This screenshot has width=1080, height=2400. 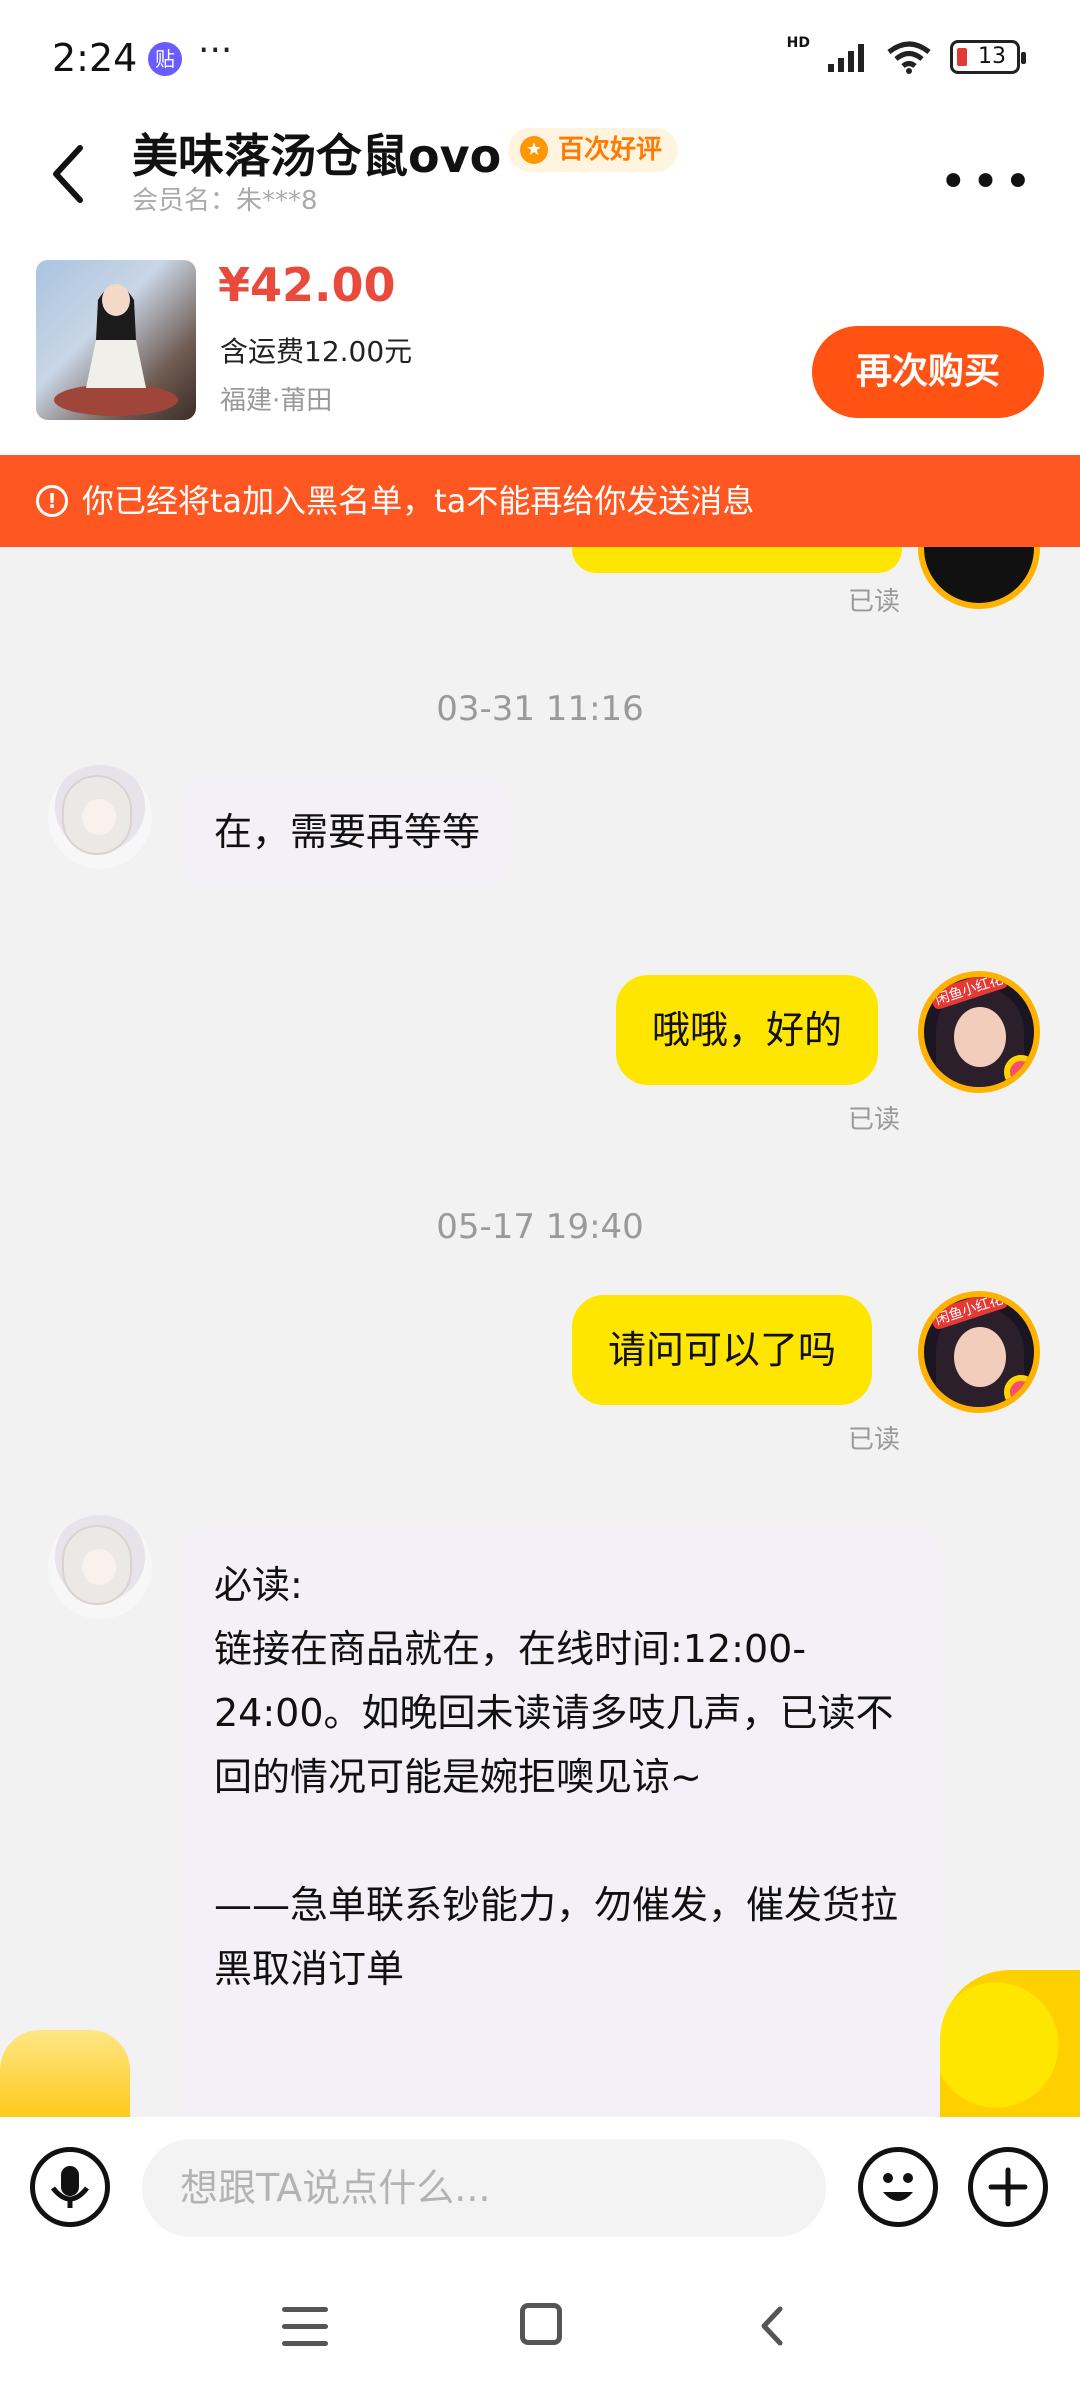 I want to click on system-nav-bar, so click(x=540, y=2333).